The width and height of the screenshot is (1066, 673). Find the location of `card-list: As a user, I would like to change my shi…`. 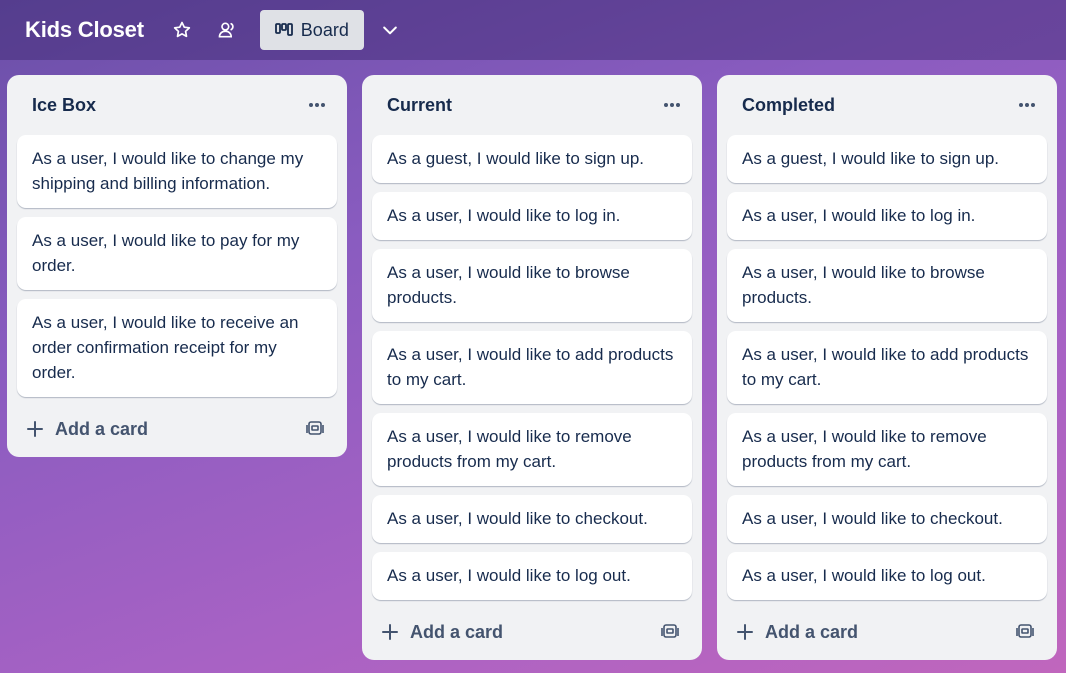

card-list: As a user, I would like to change my shi… is located at coordinates (177, 266).